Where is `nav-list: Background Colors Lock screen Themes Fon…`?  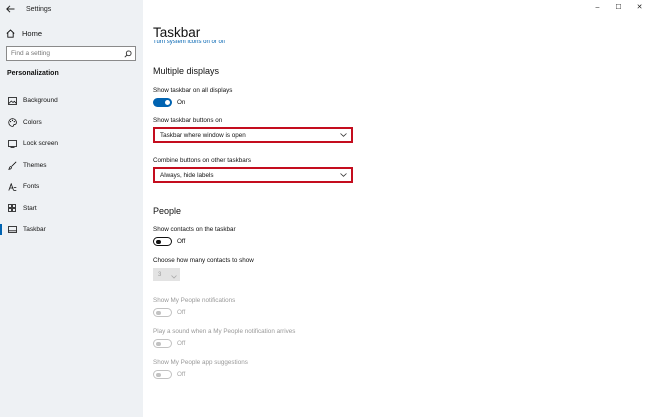
nav-list: Background Colors Lock screen Themes Fon… is located at coordinates (71, 165).